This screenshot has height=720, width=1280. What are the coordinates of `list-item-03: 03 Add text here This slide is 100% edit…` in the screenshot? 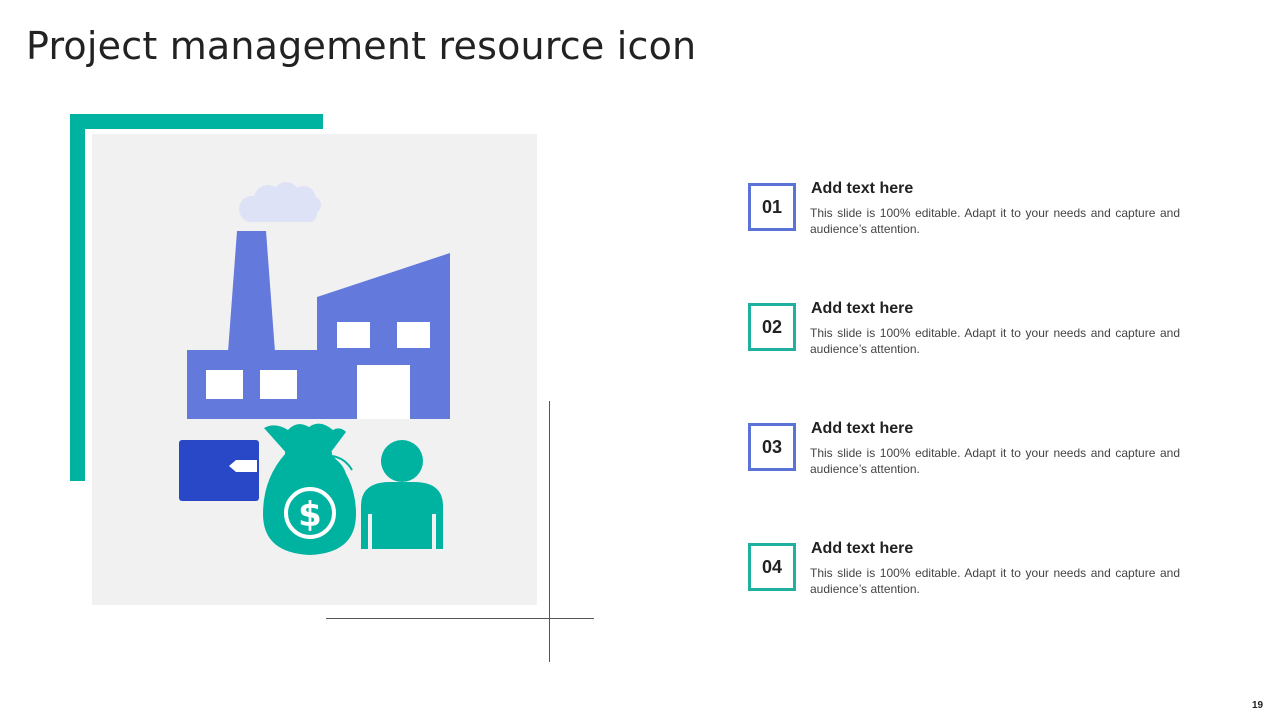 It's located at (968, 456).